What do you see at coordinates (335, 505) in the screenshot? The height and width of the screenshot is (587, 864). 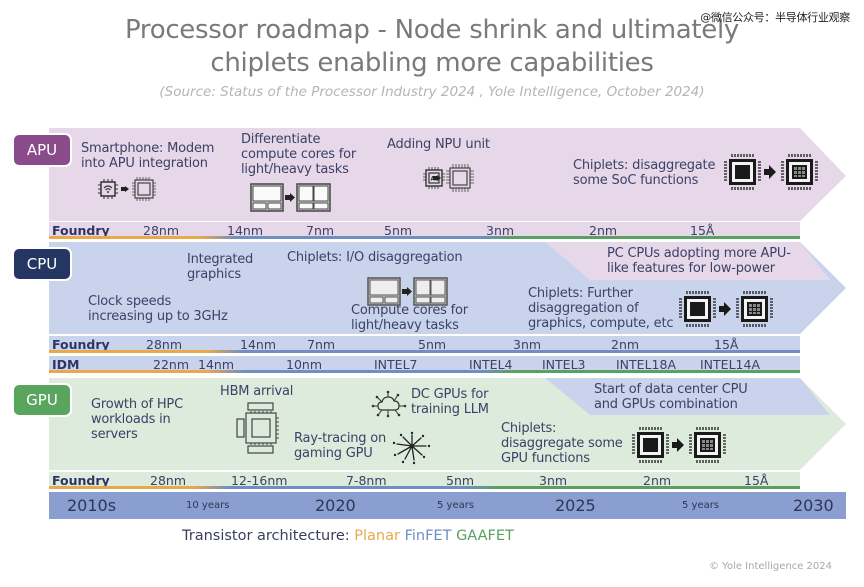 I see `timeline-year: 2020` at bounding box center [335, 505].